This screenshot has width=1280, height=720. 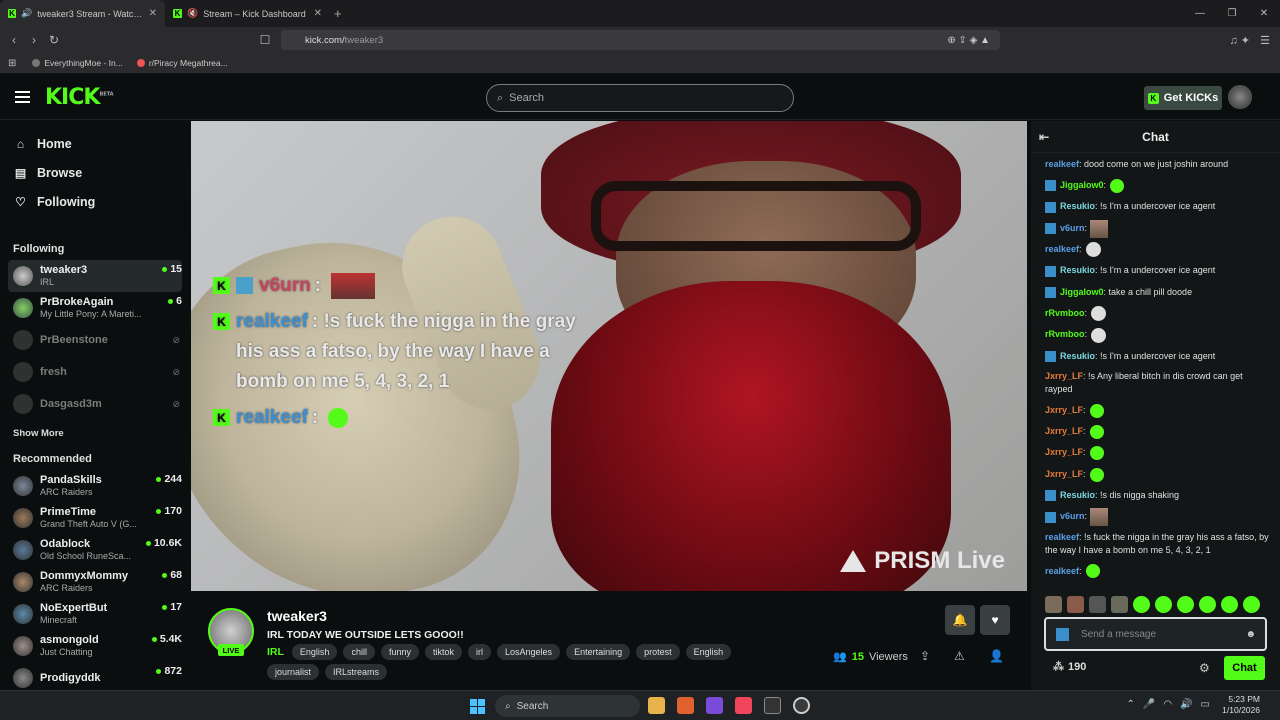 I want to click on add-user-icon: 👤, so click(x=996, y=656).